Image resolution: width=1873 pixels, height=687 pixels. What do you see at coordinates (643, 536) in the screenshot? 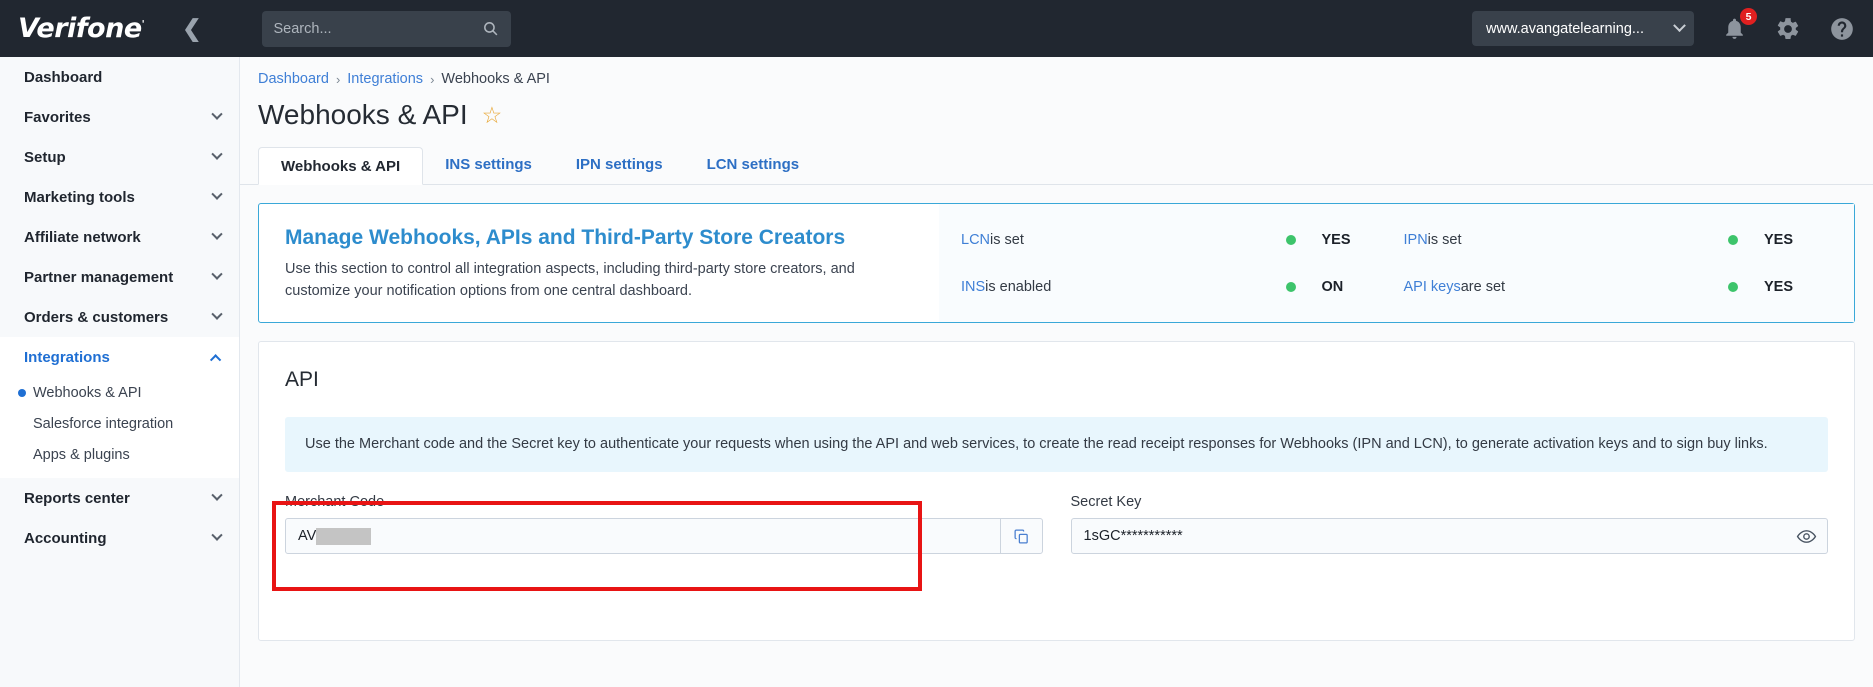
I see `merchant-code-input: AV` at bounding box center [643, 536].